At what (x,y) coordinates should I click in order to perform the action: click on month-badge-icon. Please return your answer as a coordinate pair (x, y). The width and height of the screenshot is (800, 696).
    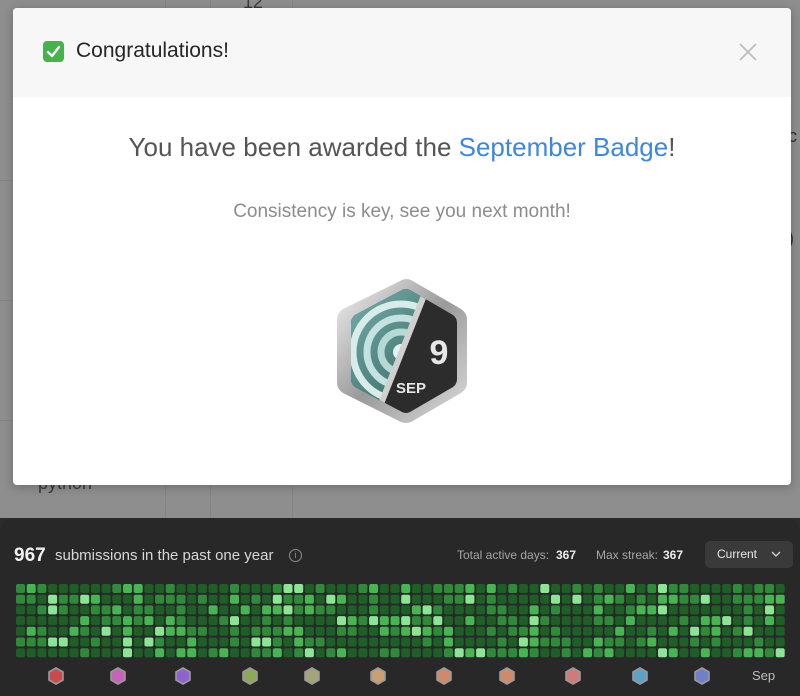
    Looking at the image, I should click on (312, 676).